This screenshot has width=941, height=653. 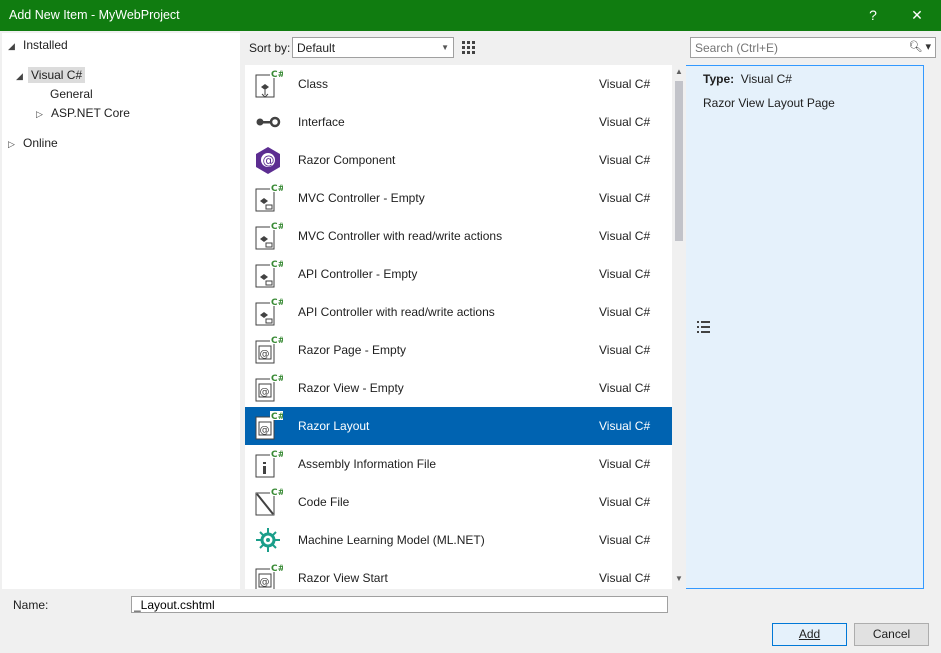 I want to click on template-row: C# MVC Controller - Empty Visual C#, so click(x=458, y=198).